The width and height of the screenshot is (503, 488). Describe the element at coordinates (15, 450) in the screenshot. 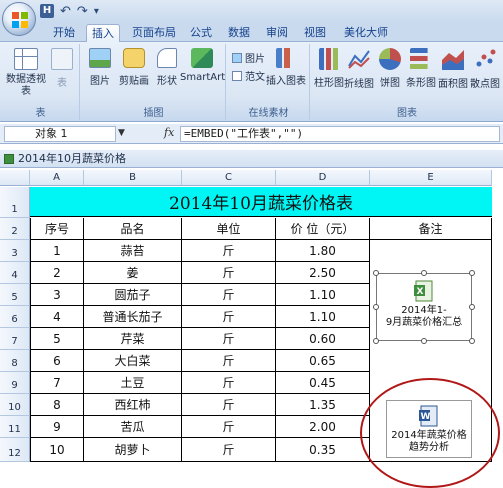

I see `row-header-12: 12` at that location.